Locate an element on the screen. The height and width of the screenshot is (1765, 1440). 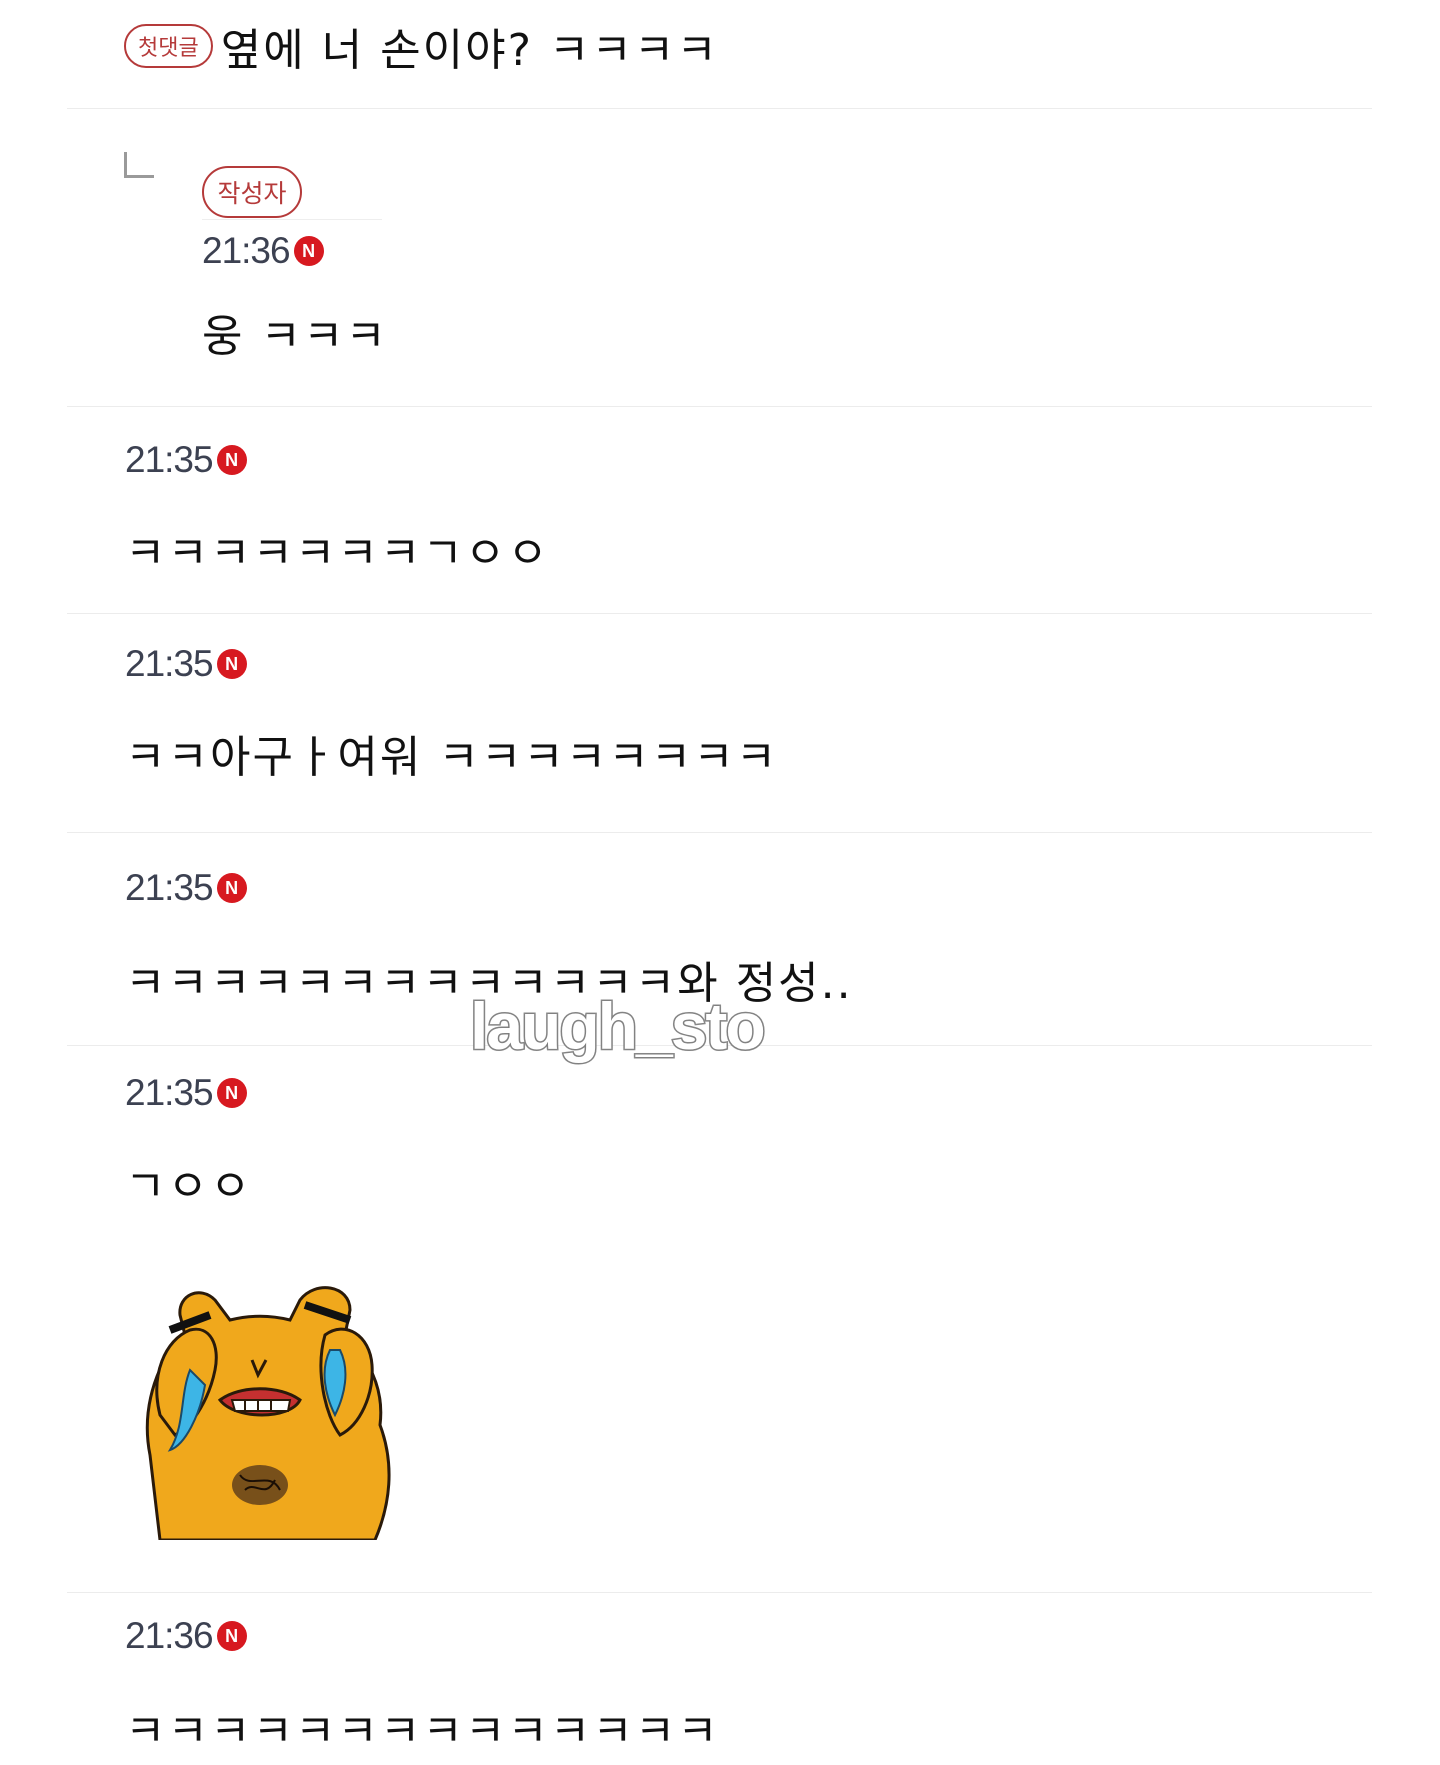
reply-comment: 작성자 21:36 N 웅 ㅋㅋㅋ is located at coordinates (295, 265).